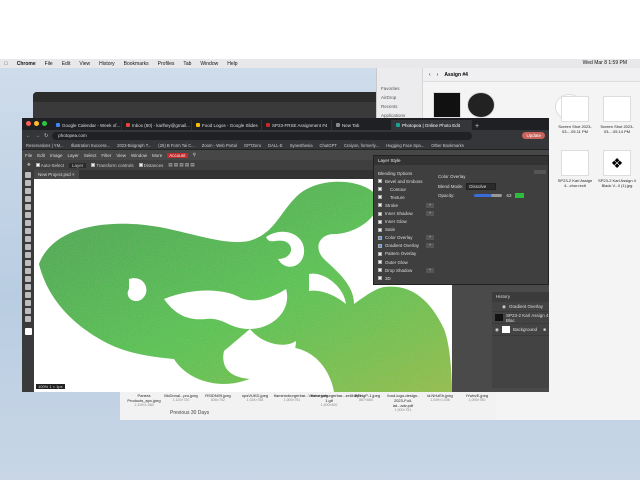 The image size is (640, 480). Describe the element at coordinates (41, 155) in the screenshot. I see `menu-edit: Edit` at that location.